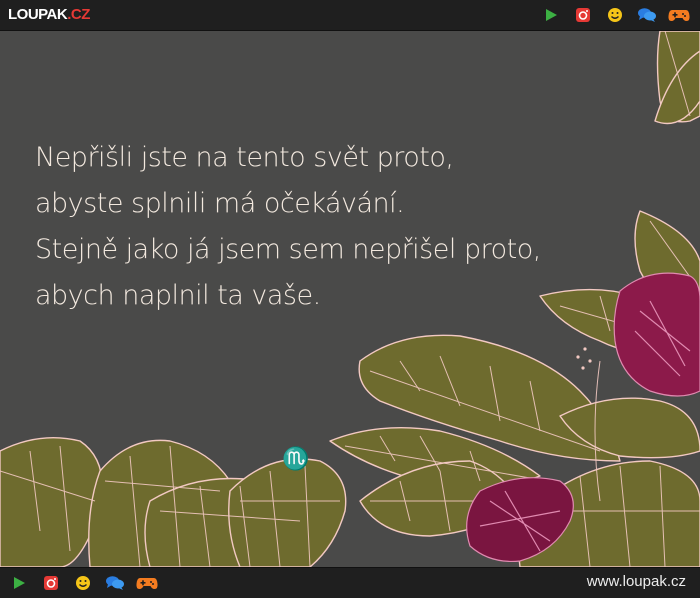 The width and height of the screenshot is (700, 598). I want to click on zodiac-sign-scorpio: ♏, so click(296, 459).